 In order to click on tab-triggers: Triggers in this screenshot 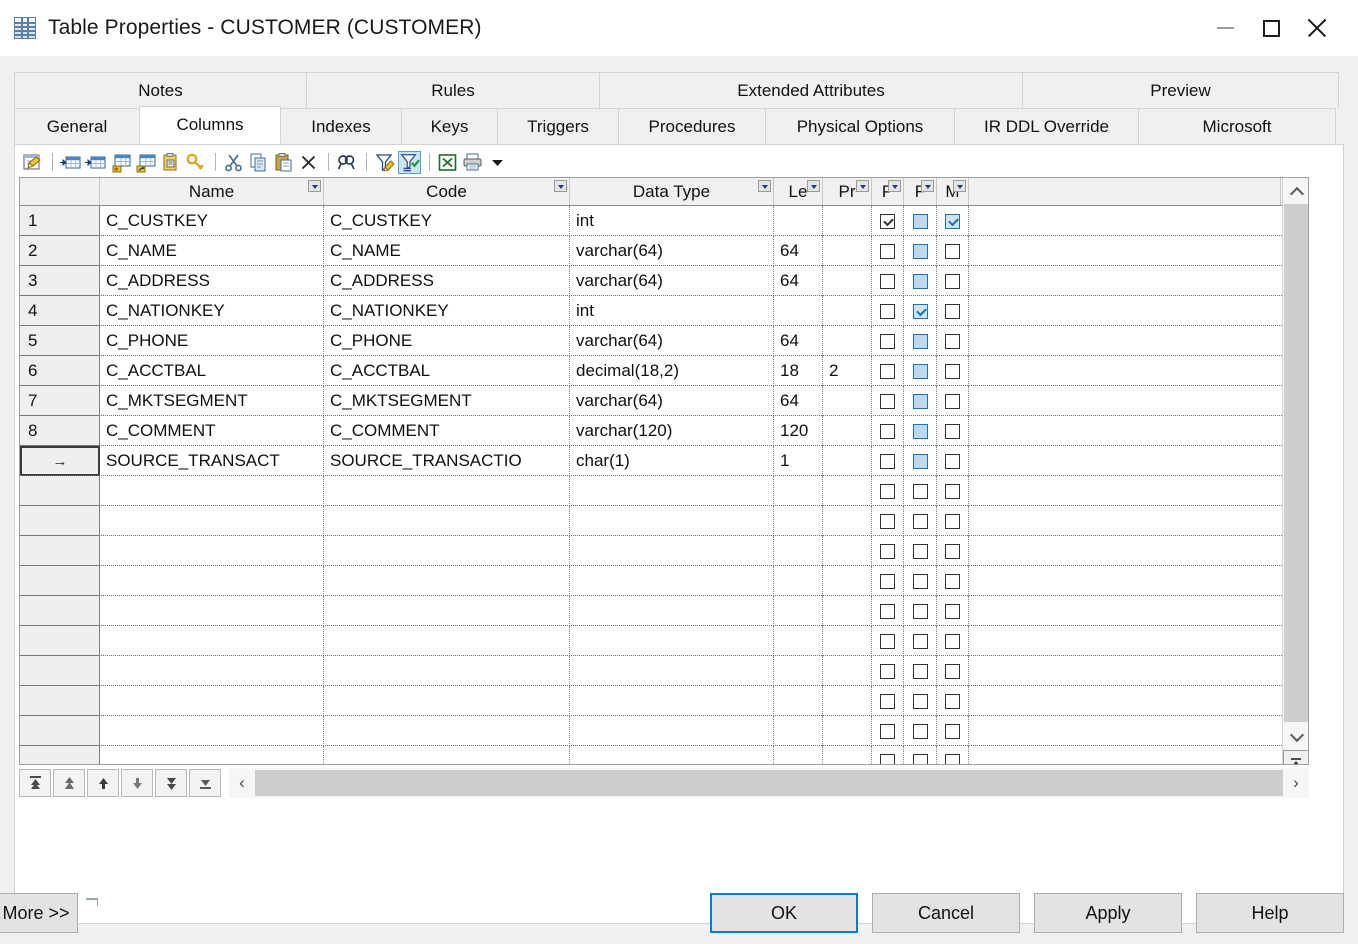, I will do `click(558, 126)`.